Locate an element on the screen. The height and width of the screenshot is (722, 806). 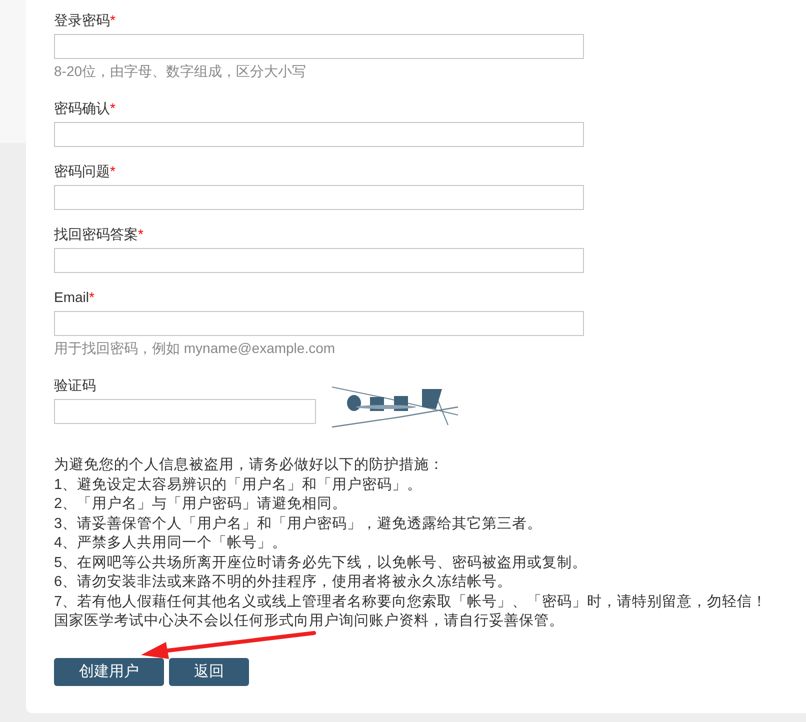
notice-text: 2、「用户名」与「用户密码」请避免相同。 is located at coordinates (201, 504).